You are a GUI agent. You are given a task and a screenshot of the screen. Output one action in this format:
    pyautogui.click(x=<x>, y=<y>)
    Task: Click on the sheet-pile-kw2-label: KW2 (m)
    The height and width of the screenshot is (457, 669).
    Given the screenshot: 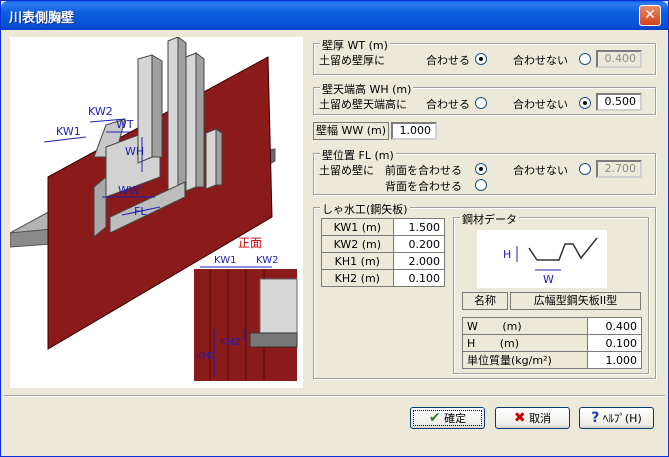 What is the action you would take?
    pyautogui.click(x=357, y=244)
    